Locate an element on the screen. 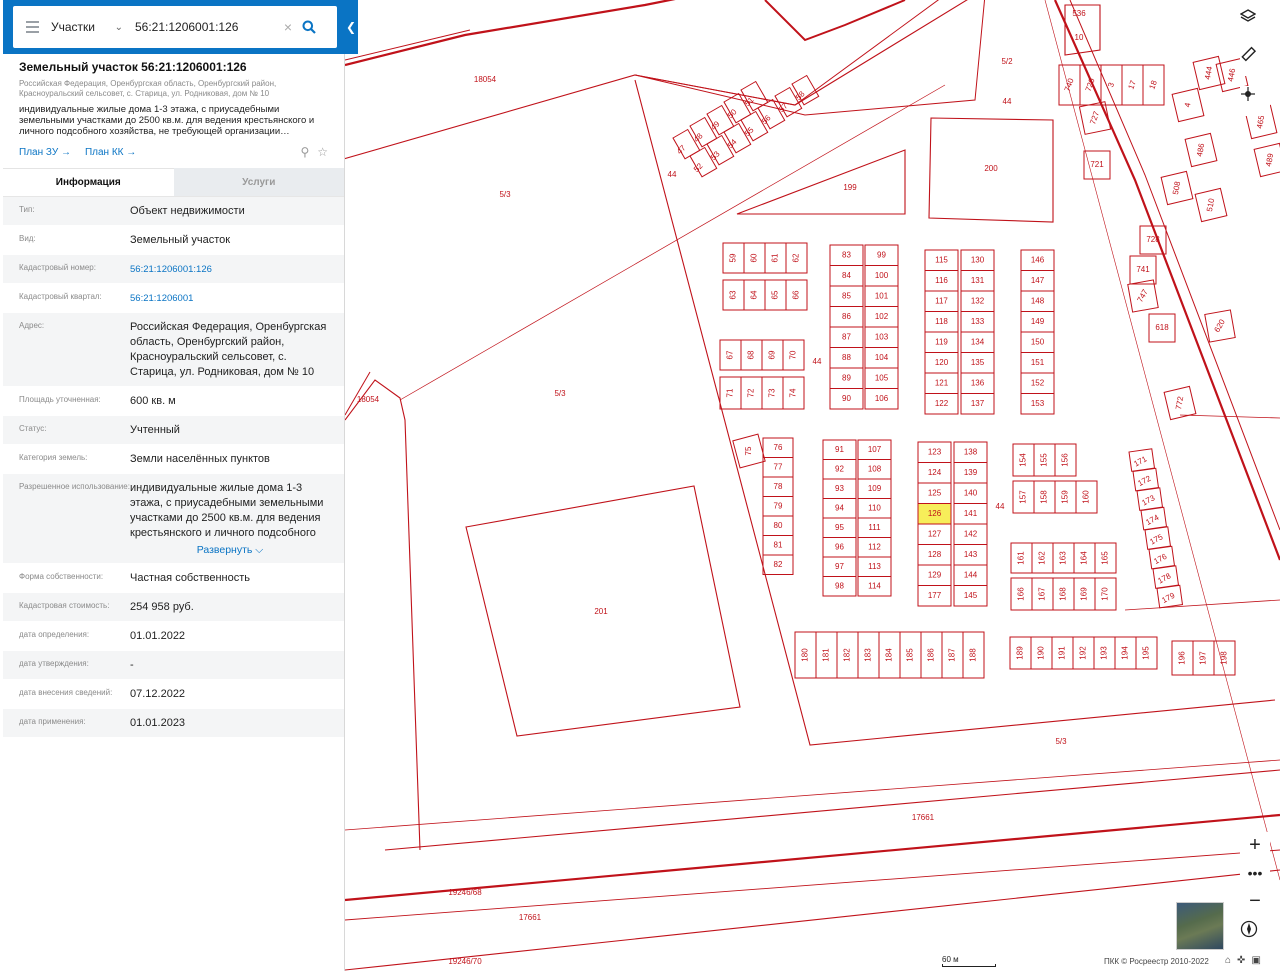 The height and width of the screenshot is (971, 1280). more-icon: ••• is located at coordinates (1255, 873).